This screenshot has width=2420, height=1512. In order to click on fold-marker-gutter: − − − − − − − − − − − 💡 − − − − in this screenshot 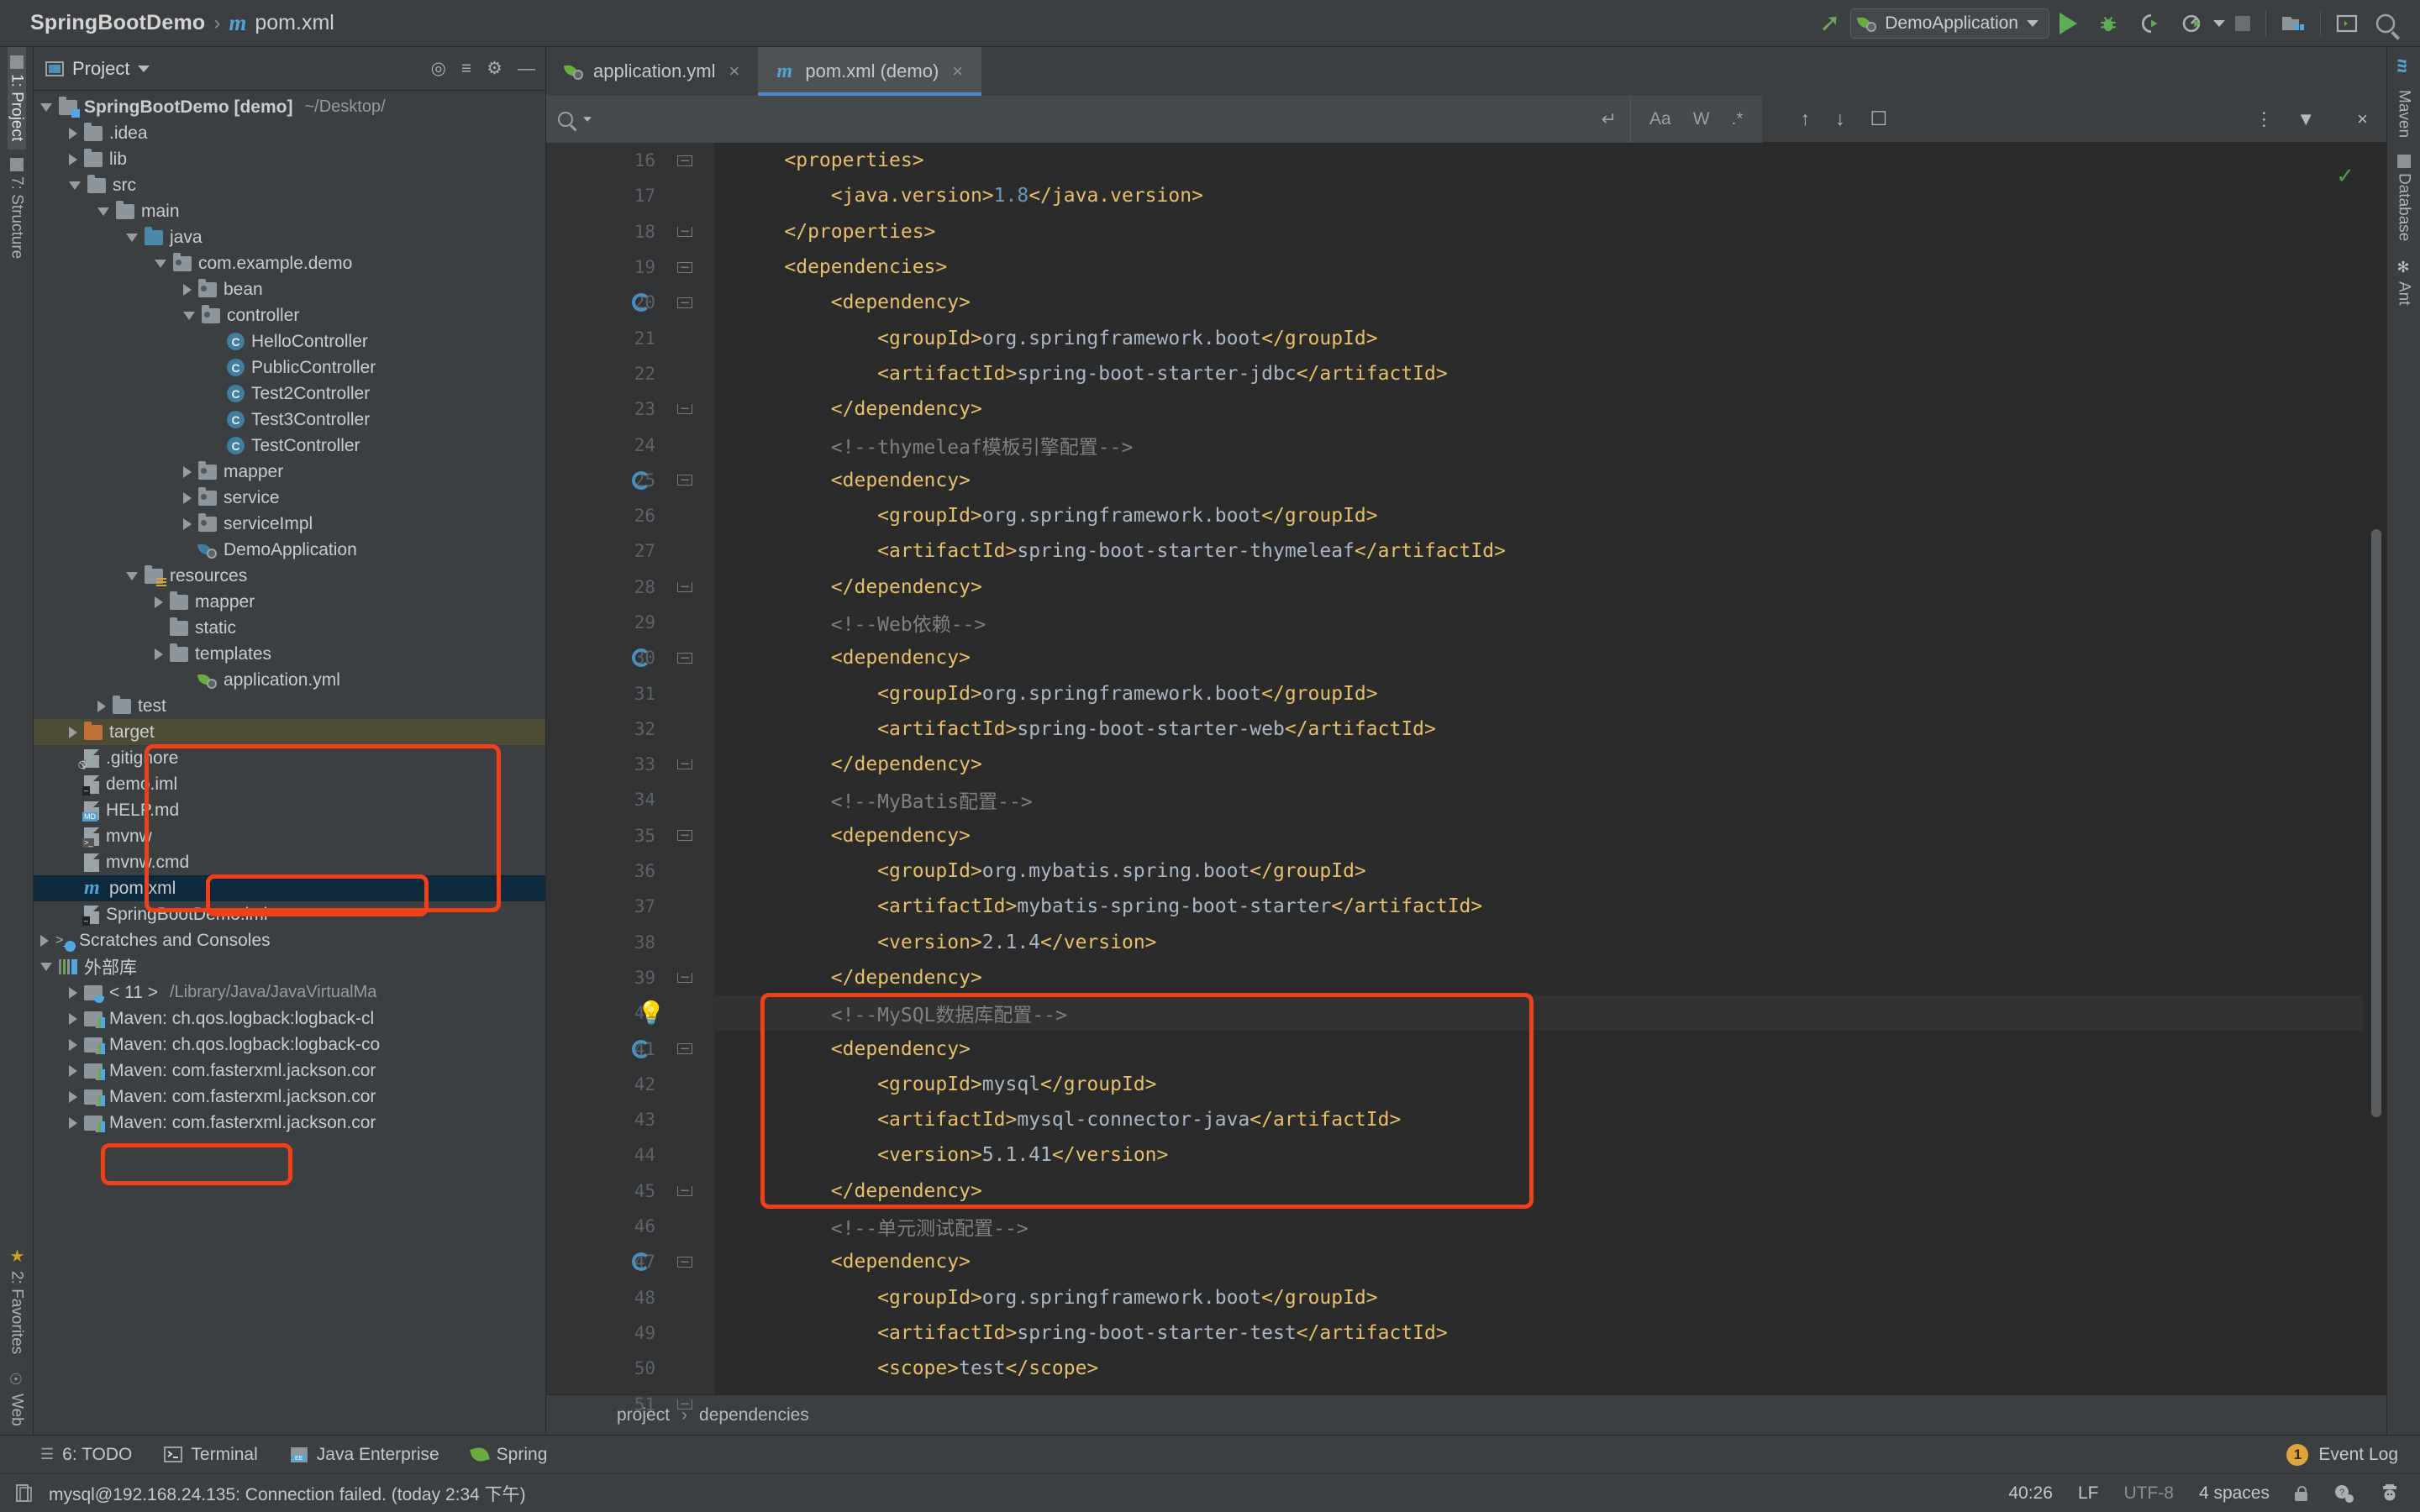, I will do `click(673, 777)`.